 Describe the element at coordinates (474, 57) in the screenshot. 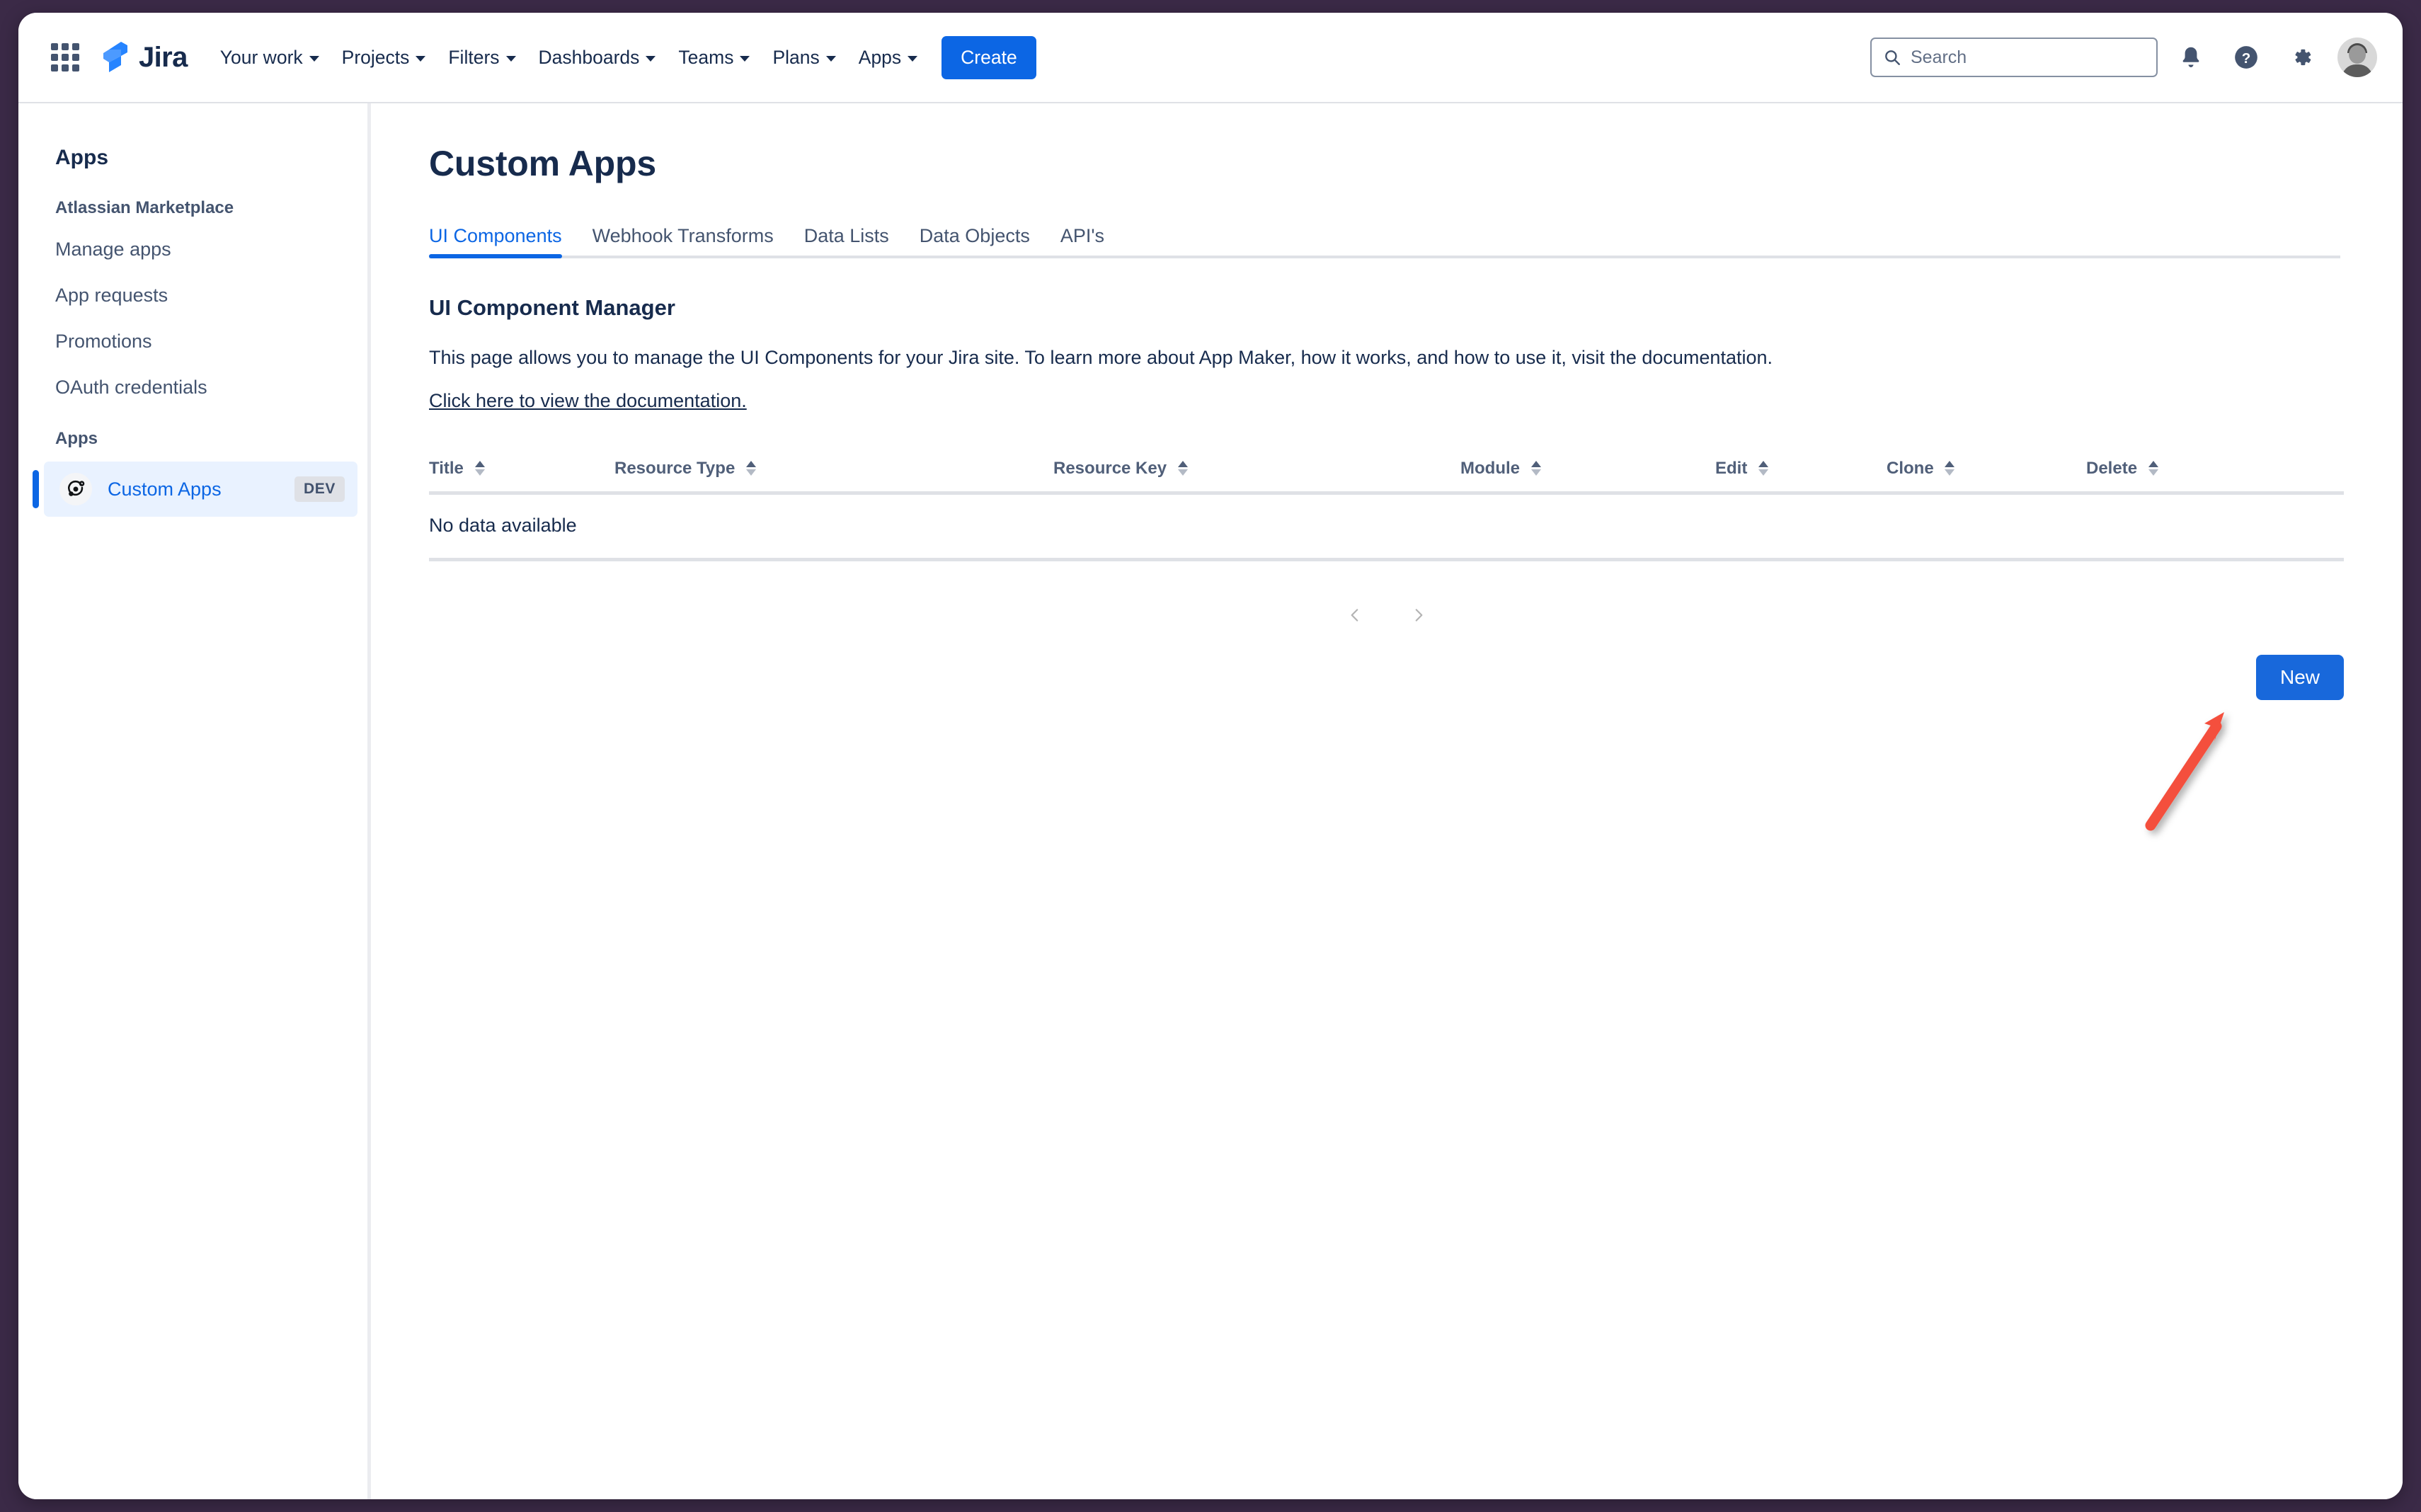

I see `nav-item-label: Filters` at that location.